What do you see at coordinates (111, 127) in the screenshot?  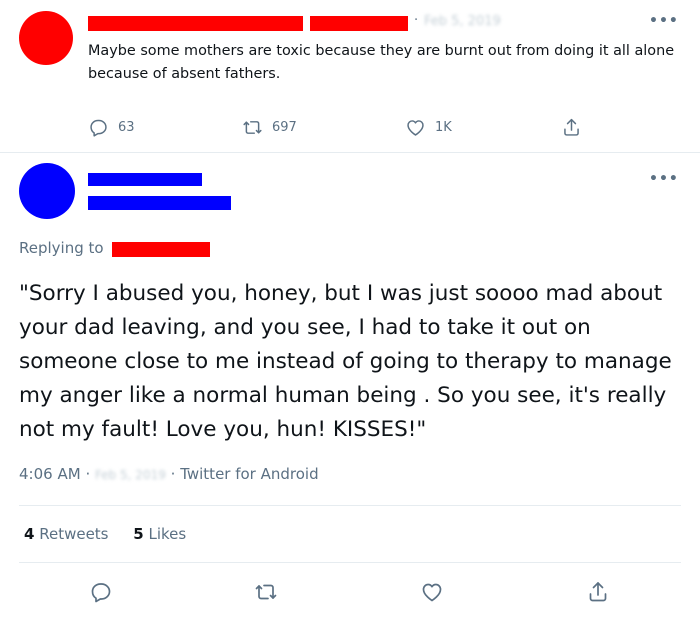 I see `reply-button: 63` at bounding box center [111, 127].